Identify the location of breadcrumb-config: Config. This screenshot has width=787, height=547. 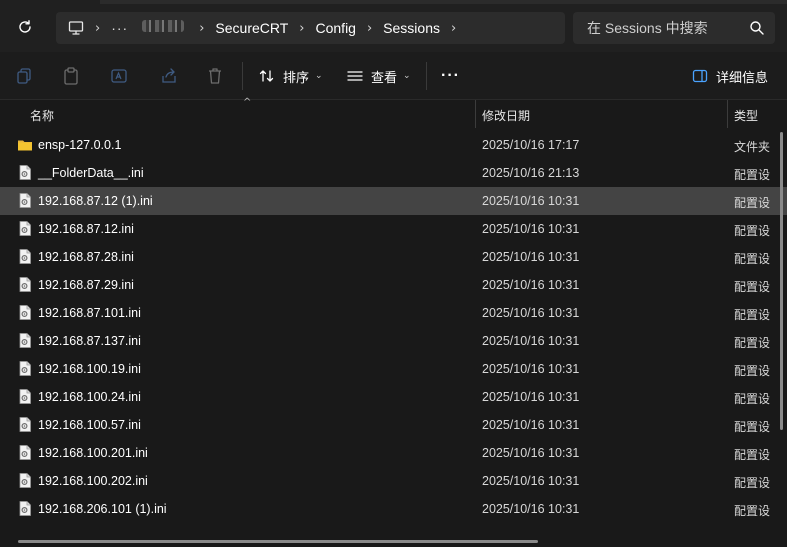
(336, 28).